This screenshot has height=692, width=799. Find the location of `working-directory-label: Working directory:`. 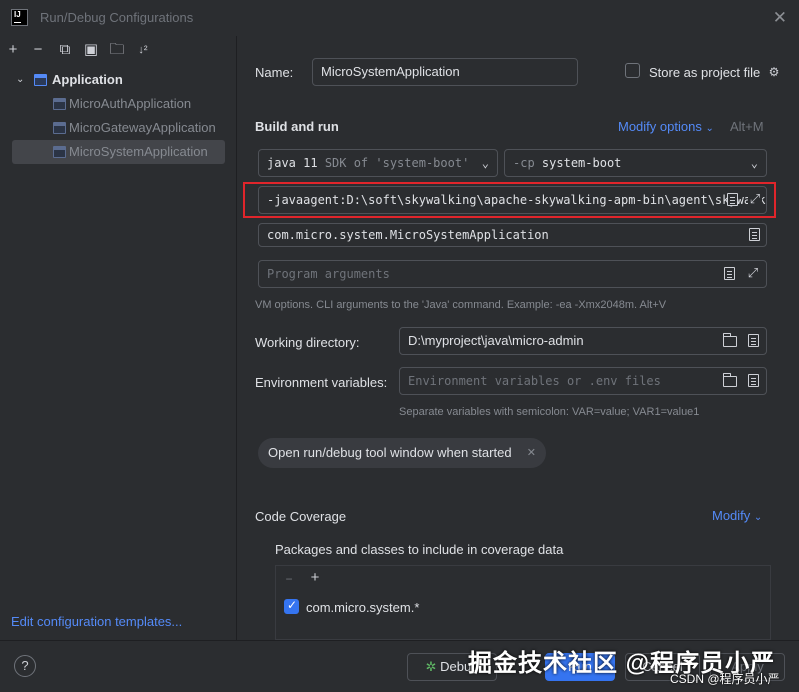

working-directory-label: Working directory: is located at coordinates (307, 342).